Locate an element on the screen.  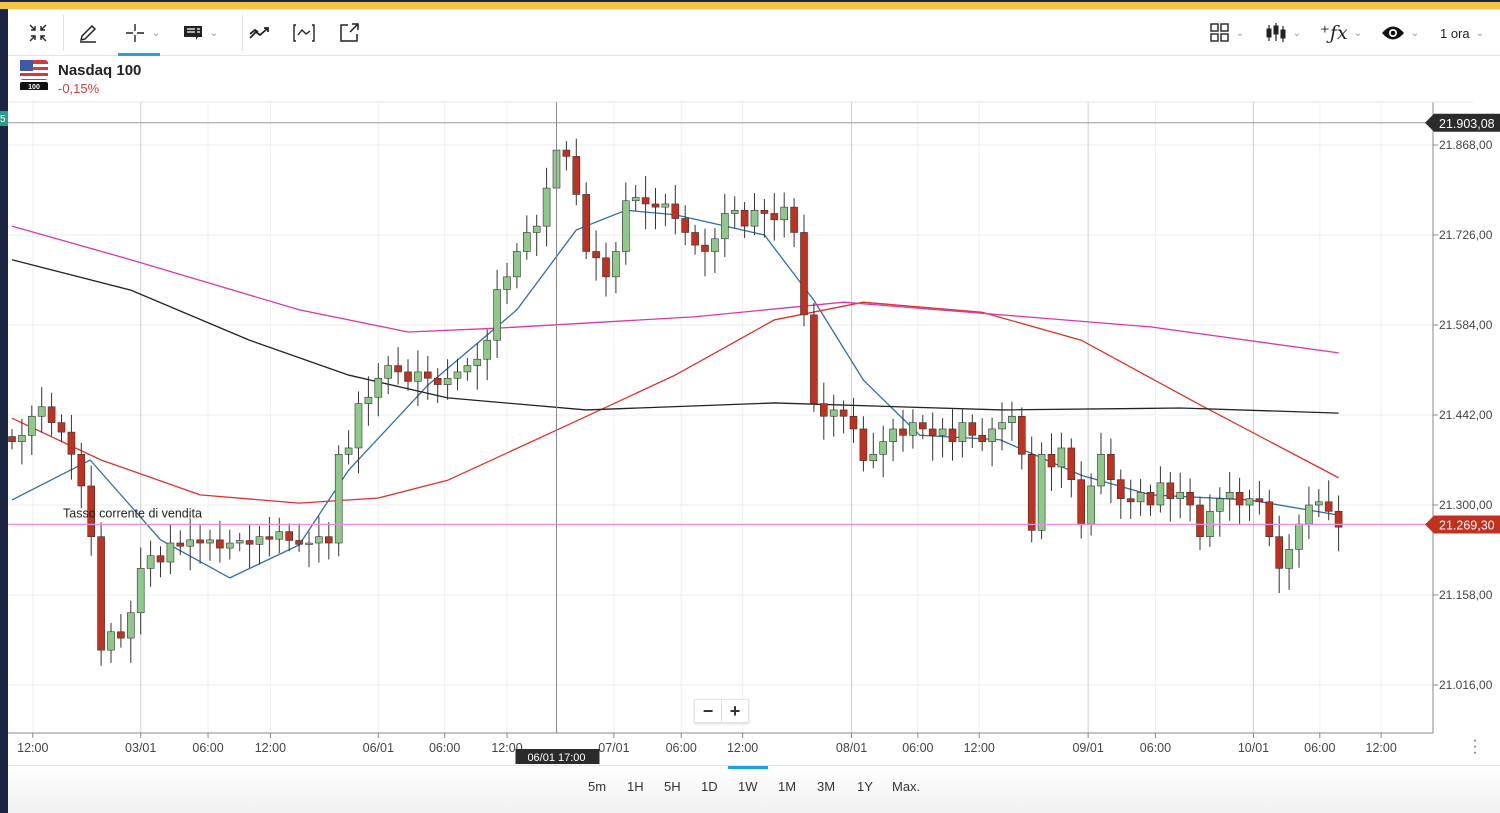
range-button-1y: 1Y is located at coordinates (865, 786).